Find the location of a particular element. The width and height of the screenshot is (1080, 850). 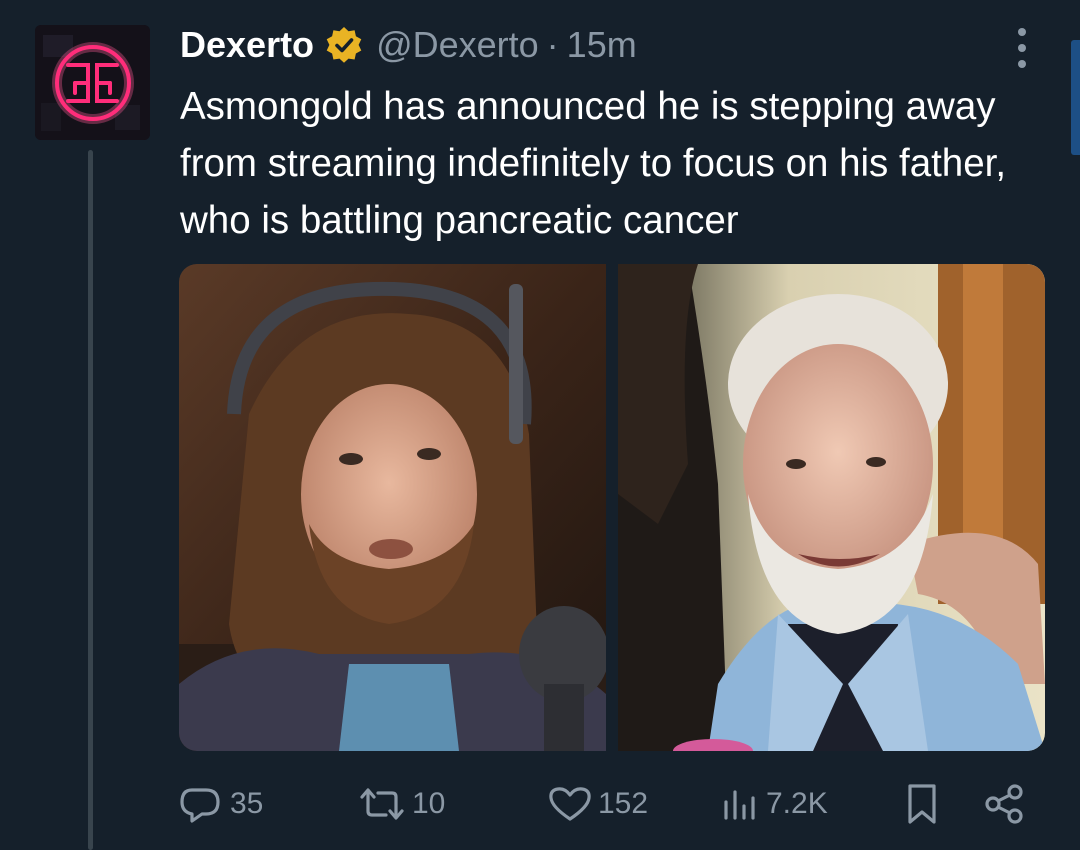

tweet-actions: 35 10 152 7.2K is located at coordinates (608, 804).